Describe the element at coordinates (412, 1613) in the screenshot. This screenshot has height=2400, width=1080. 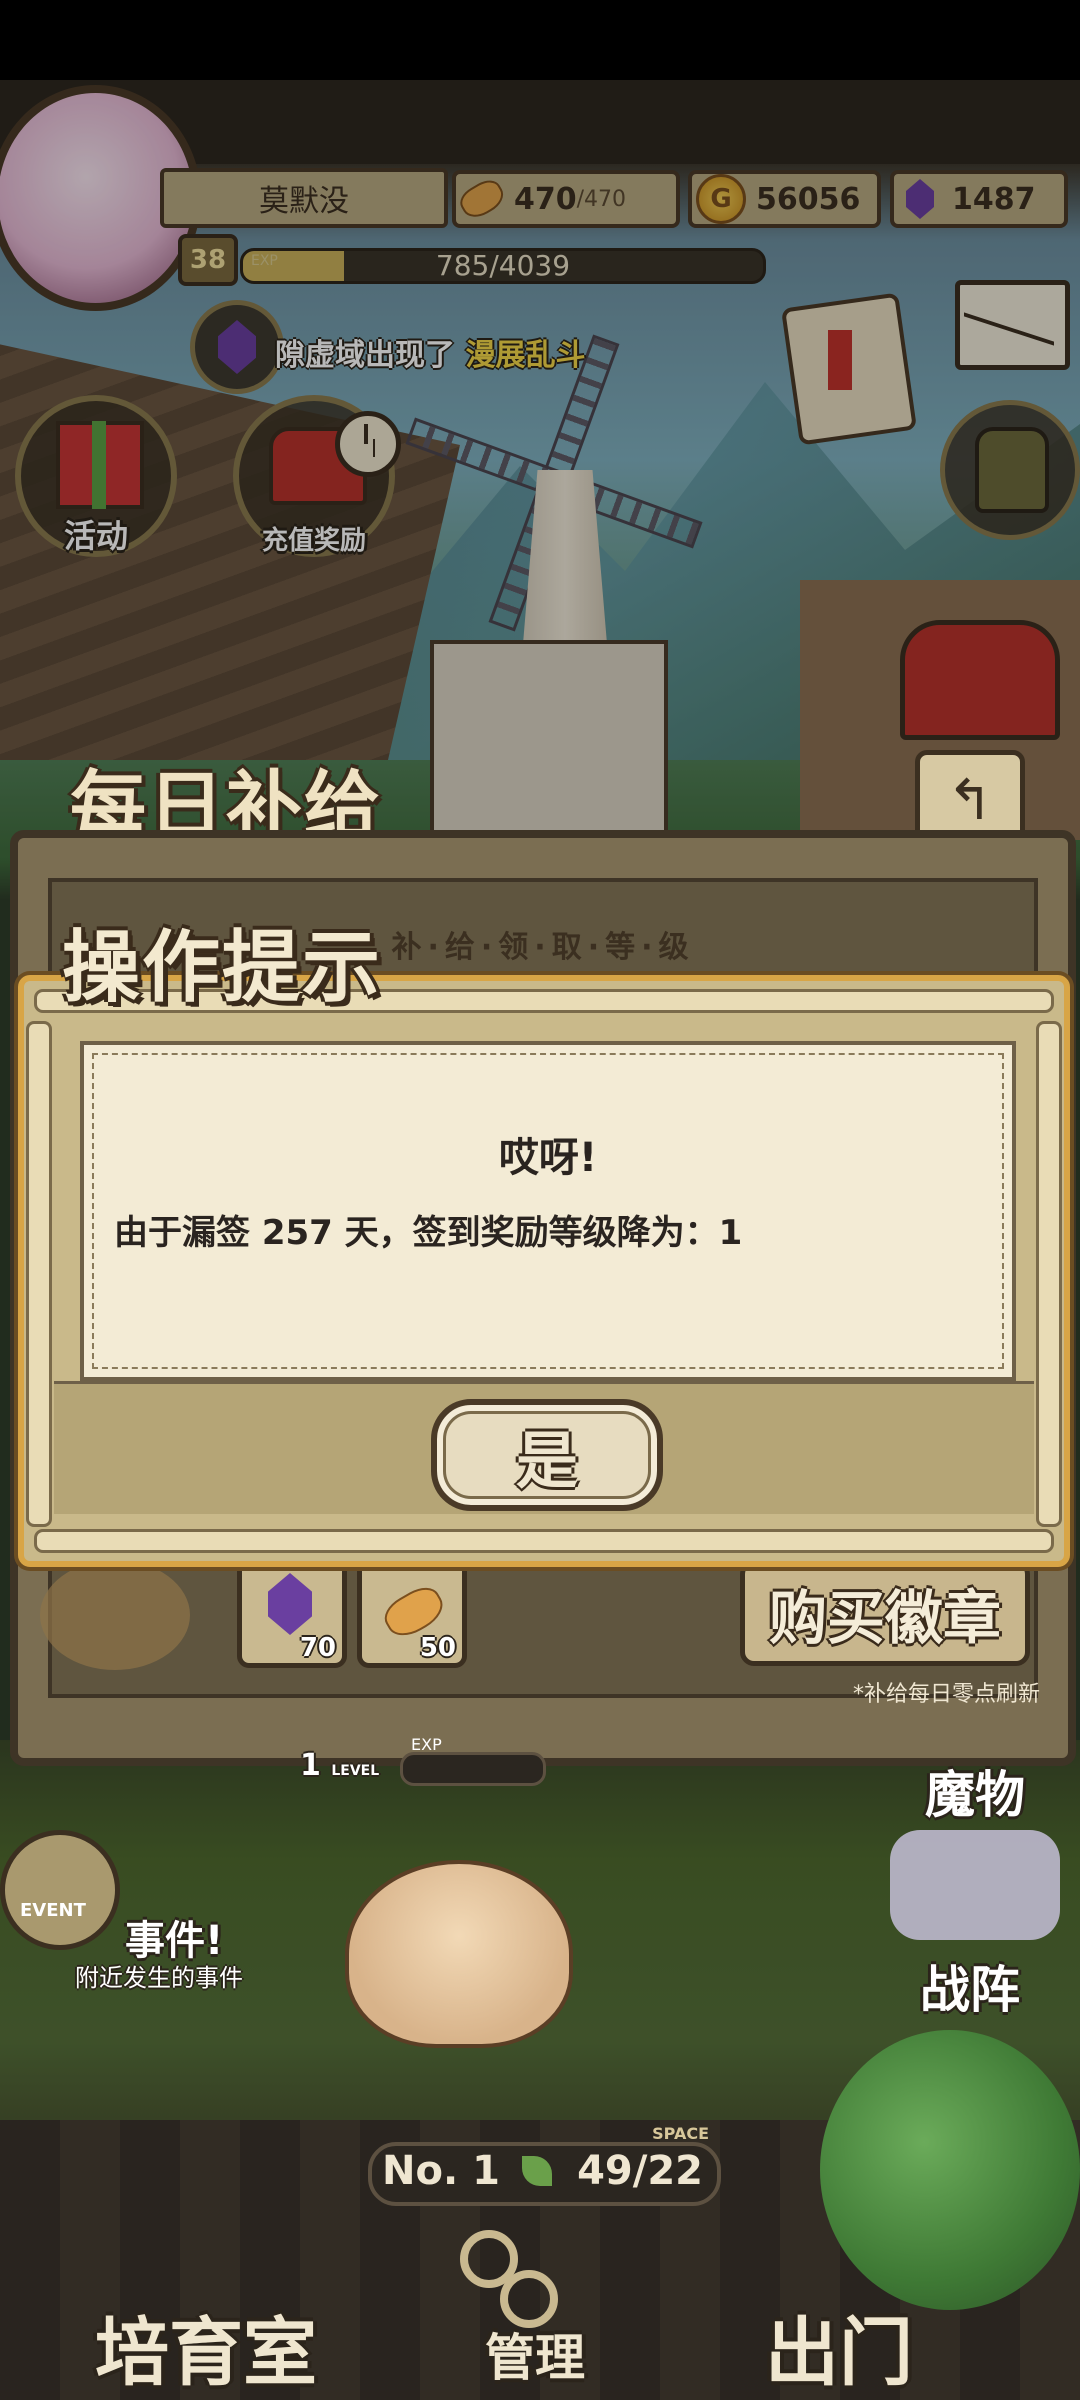
I see `supply-item-bread: 50` at that location.